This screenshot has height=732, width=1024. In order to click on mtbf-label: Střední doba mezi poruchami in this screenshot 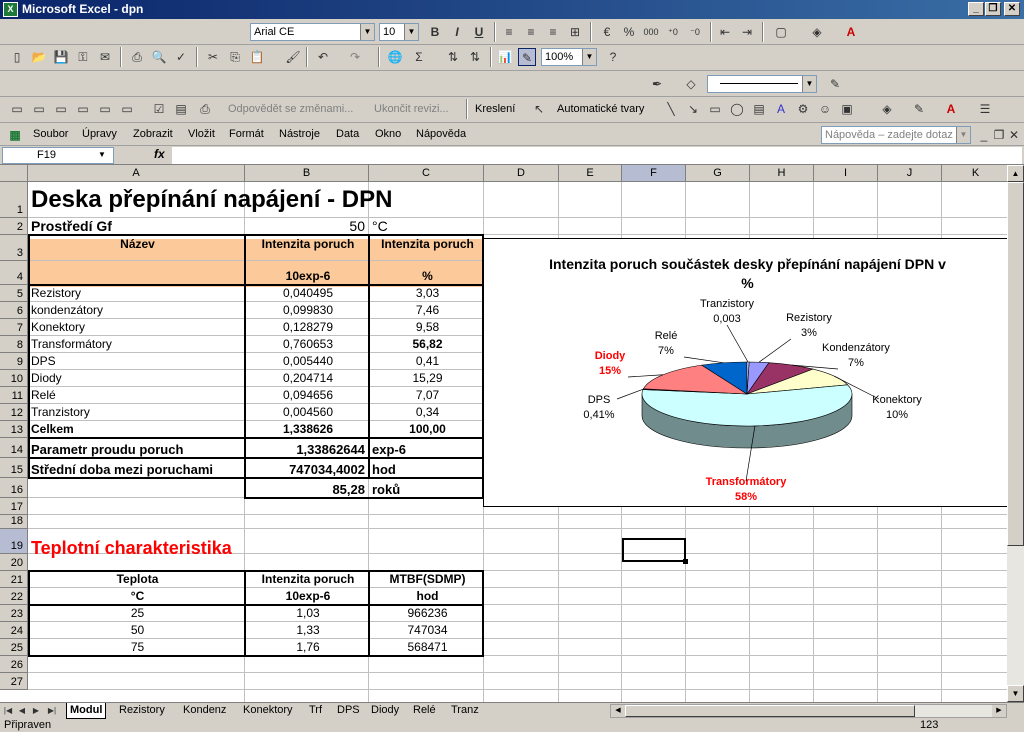, I will do `click(137, 469)`.